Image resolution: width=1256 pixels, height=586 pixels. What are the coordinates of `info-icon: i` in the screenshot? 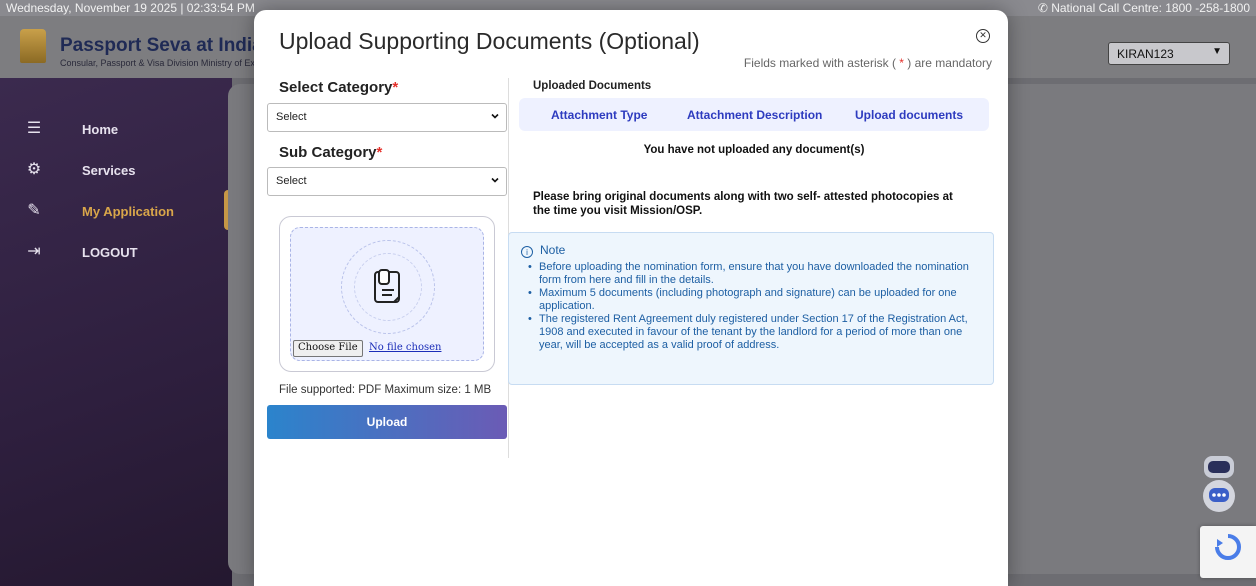 It's located at (527, 252).